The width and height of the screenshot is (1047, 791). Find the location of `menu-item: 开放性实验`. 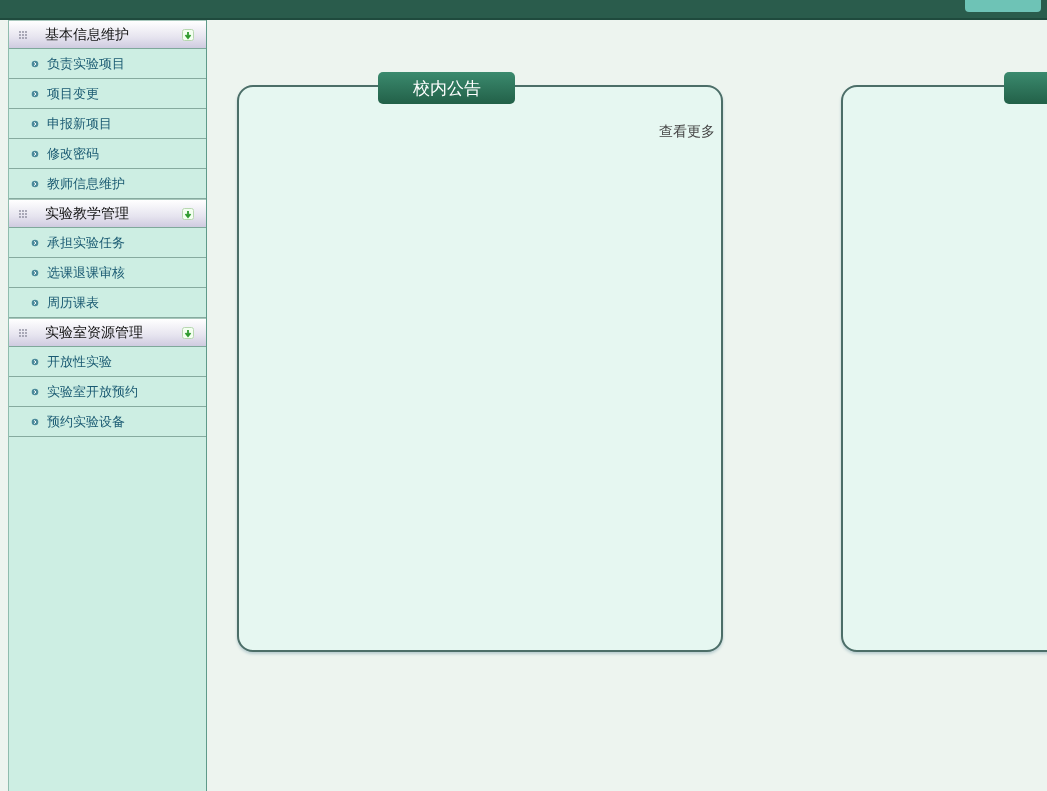

menu-item: 开放性实验 is located at coordinates (107, 362).